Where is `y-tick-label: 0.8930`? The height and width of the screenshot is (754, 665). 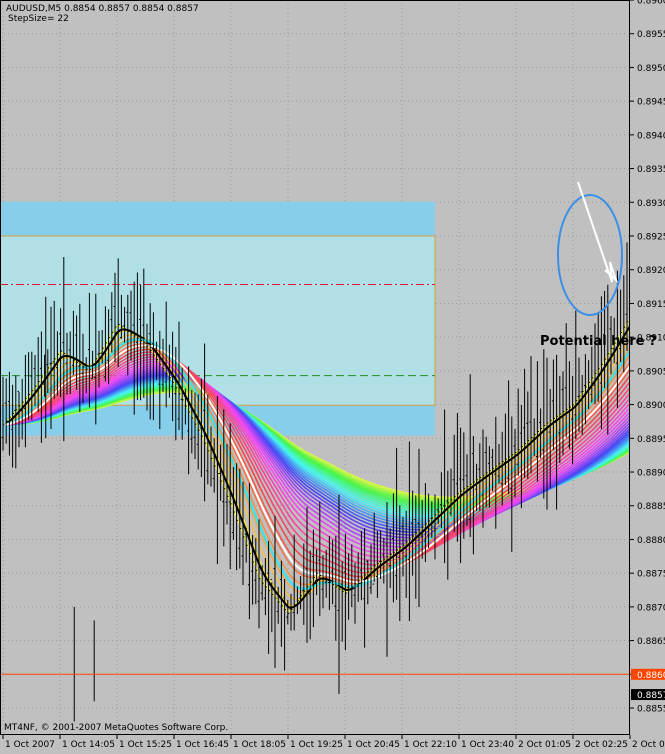 y-tick-label: 0.8930 is located at coordinates (651, 204).